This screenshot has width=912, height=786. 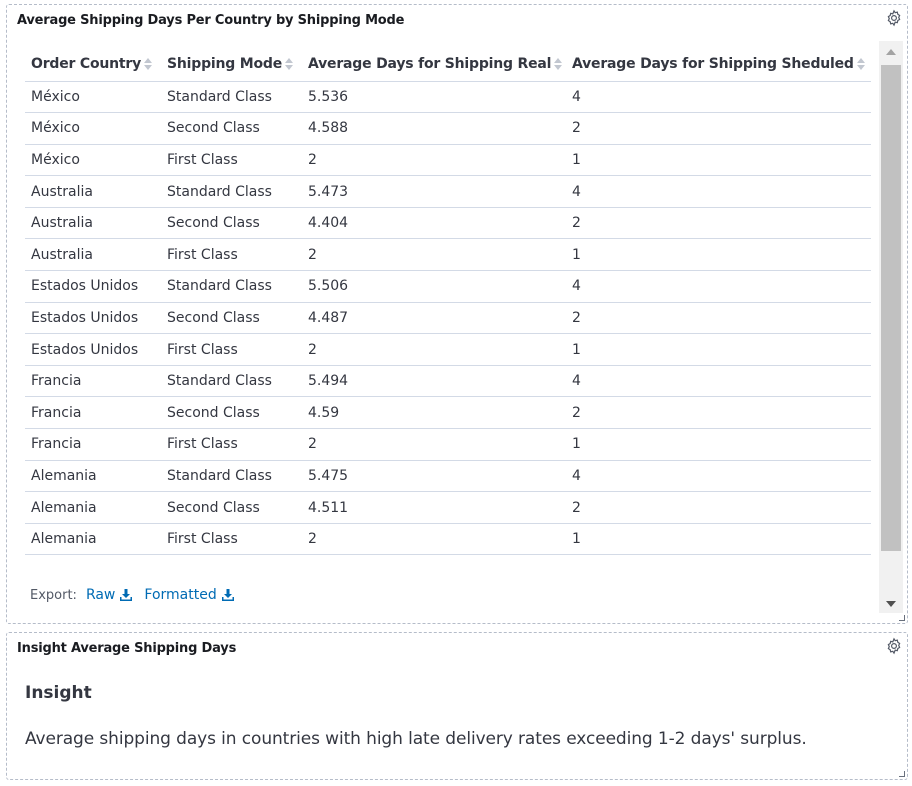 What do you see at coordinates (448, 349) in the screenshot?
I see `table-row: Estados Unidos First Class 2 1` at bounding box center [448, 349].